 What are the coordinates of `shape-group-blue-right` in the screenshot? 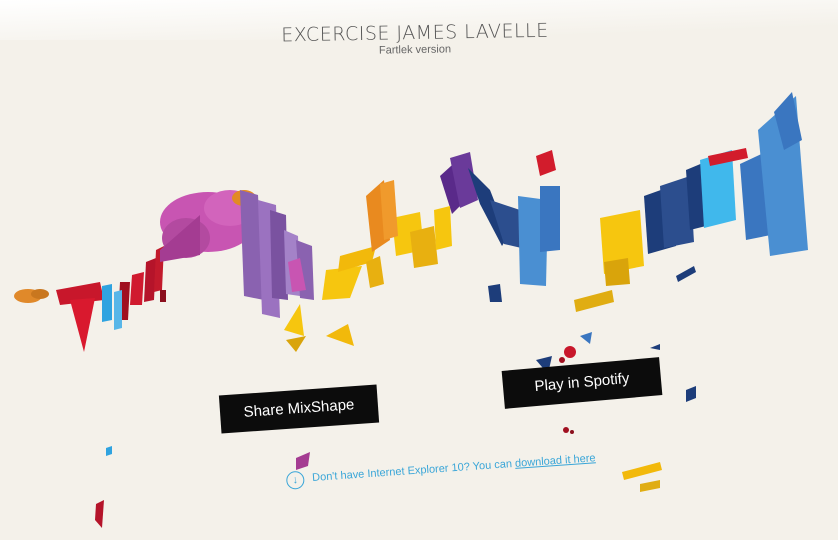 It's located at (726, 247).